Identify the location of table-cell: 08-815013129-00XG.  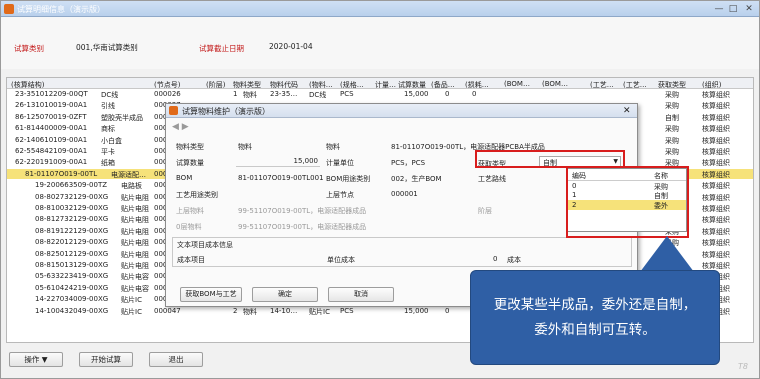
(72, 265).